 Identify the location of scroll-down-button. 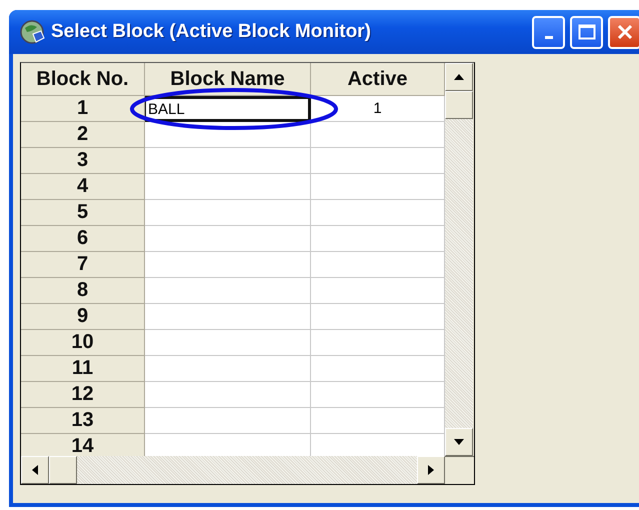
(459, 442).